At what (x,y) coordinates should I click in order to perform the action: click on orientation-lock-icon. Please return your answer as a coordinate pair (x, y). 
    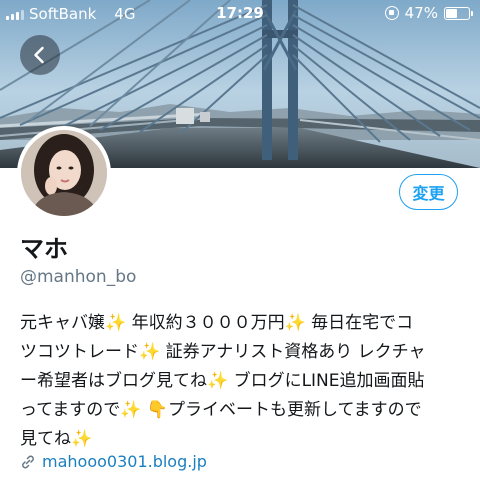
    Looking at the image, I should click on (391, 13).